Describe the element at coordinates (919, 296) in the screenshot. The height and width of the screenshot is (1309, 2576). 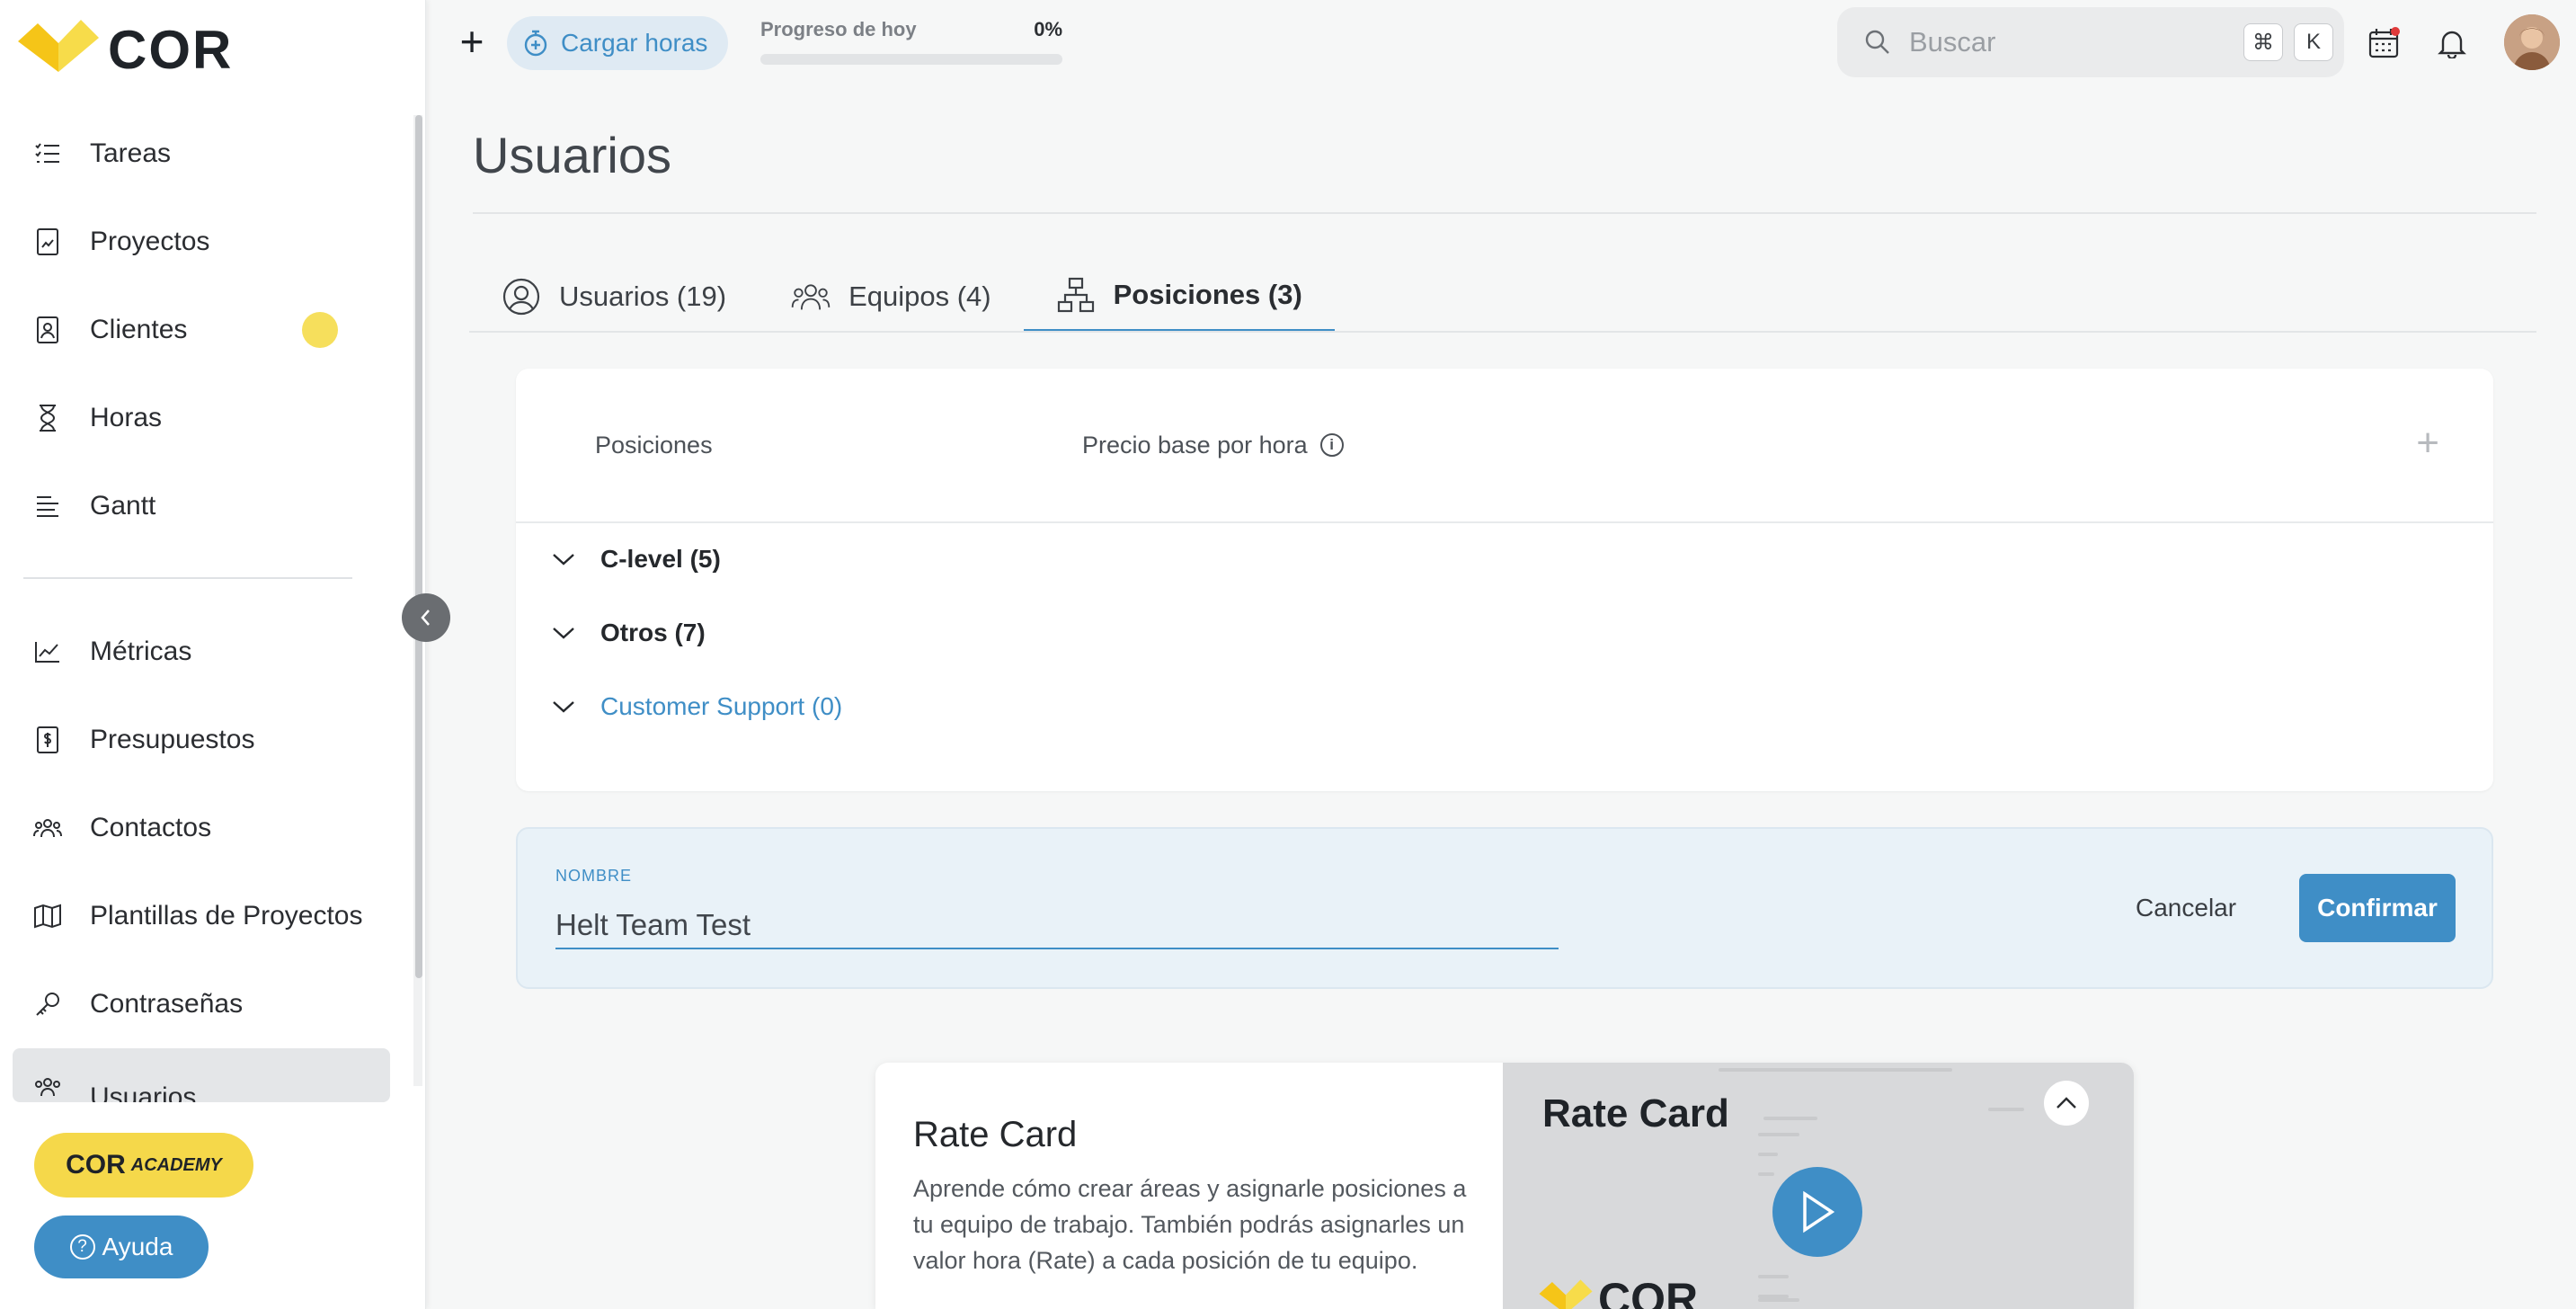
I see `tab-label: Equipos (4)` at that location.